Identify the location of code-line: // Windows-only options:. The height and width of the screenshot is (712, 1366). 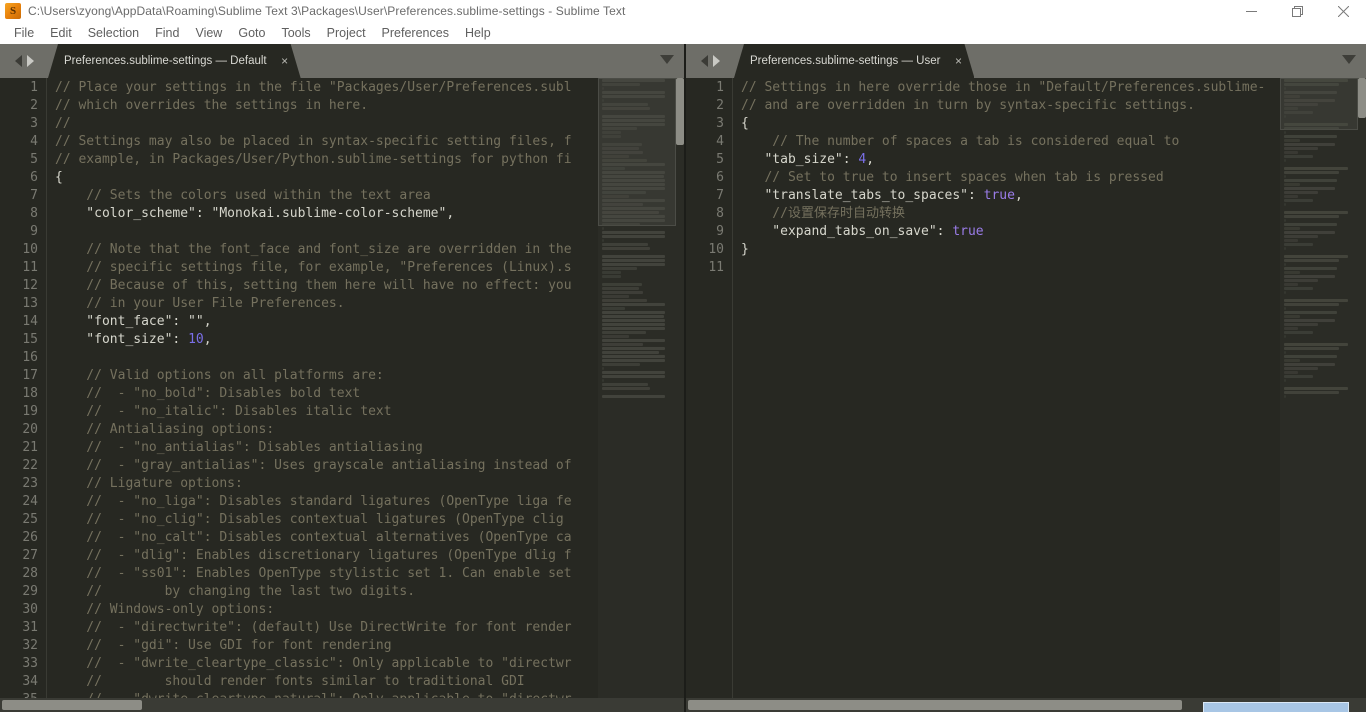
(326, 610).